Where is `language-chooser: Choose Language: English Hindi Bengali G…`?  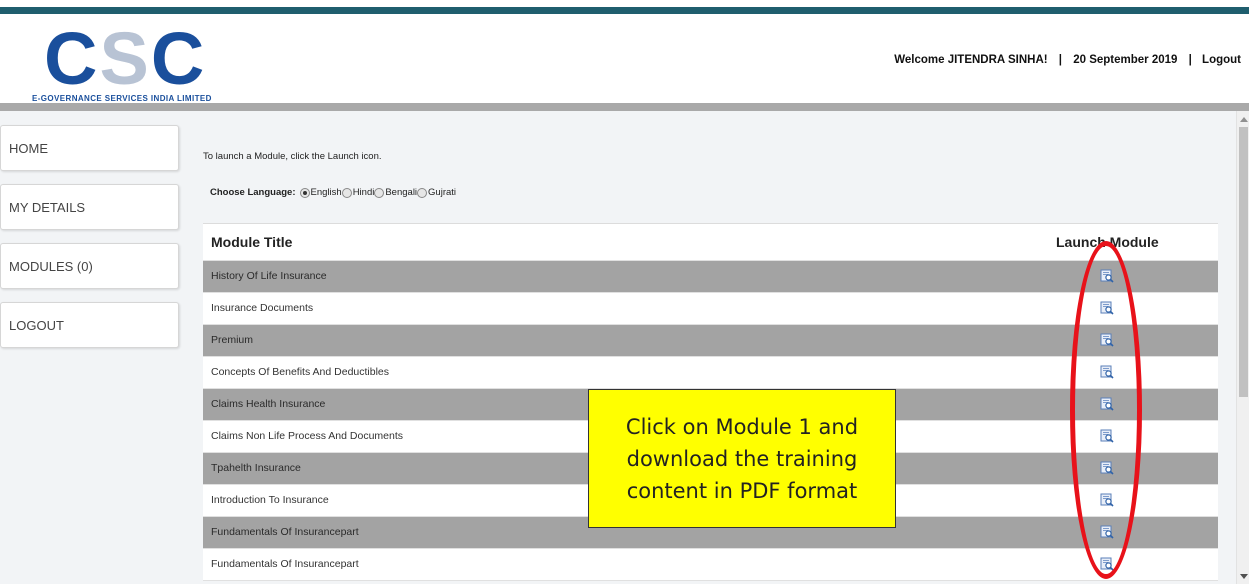 language-chooser: Choose Language: English Hindi Bengali G… is located at coordinates (333, 192).